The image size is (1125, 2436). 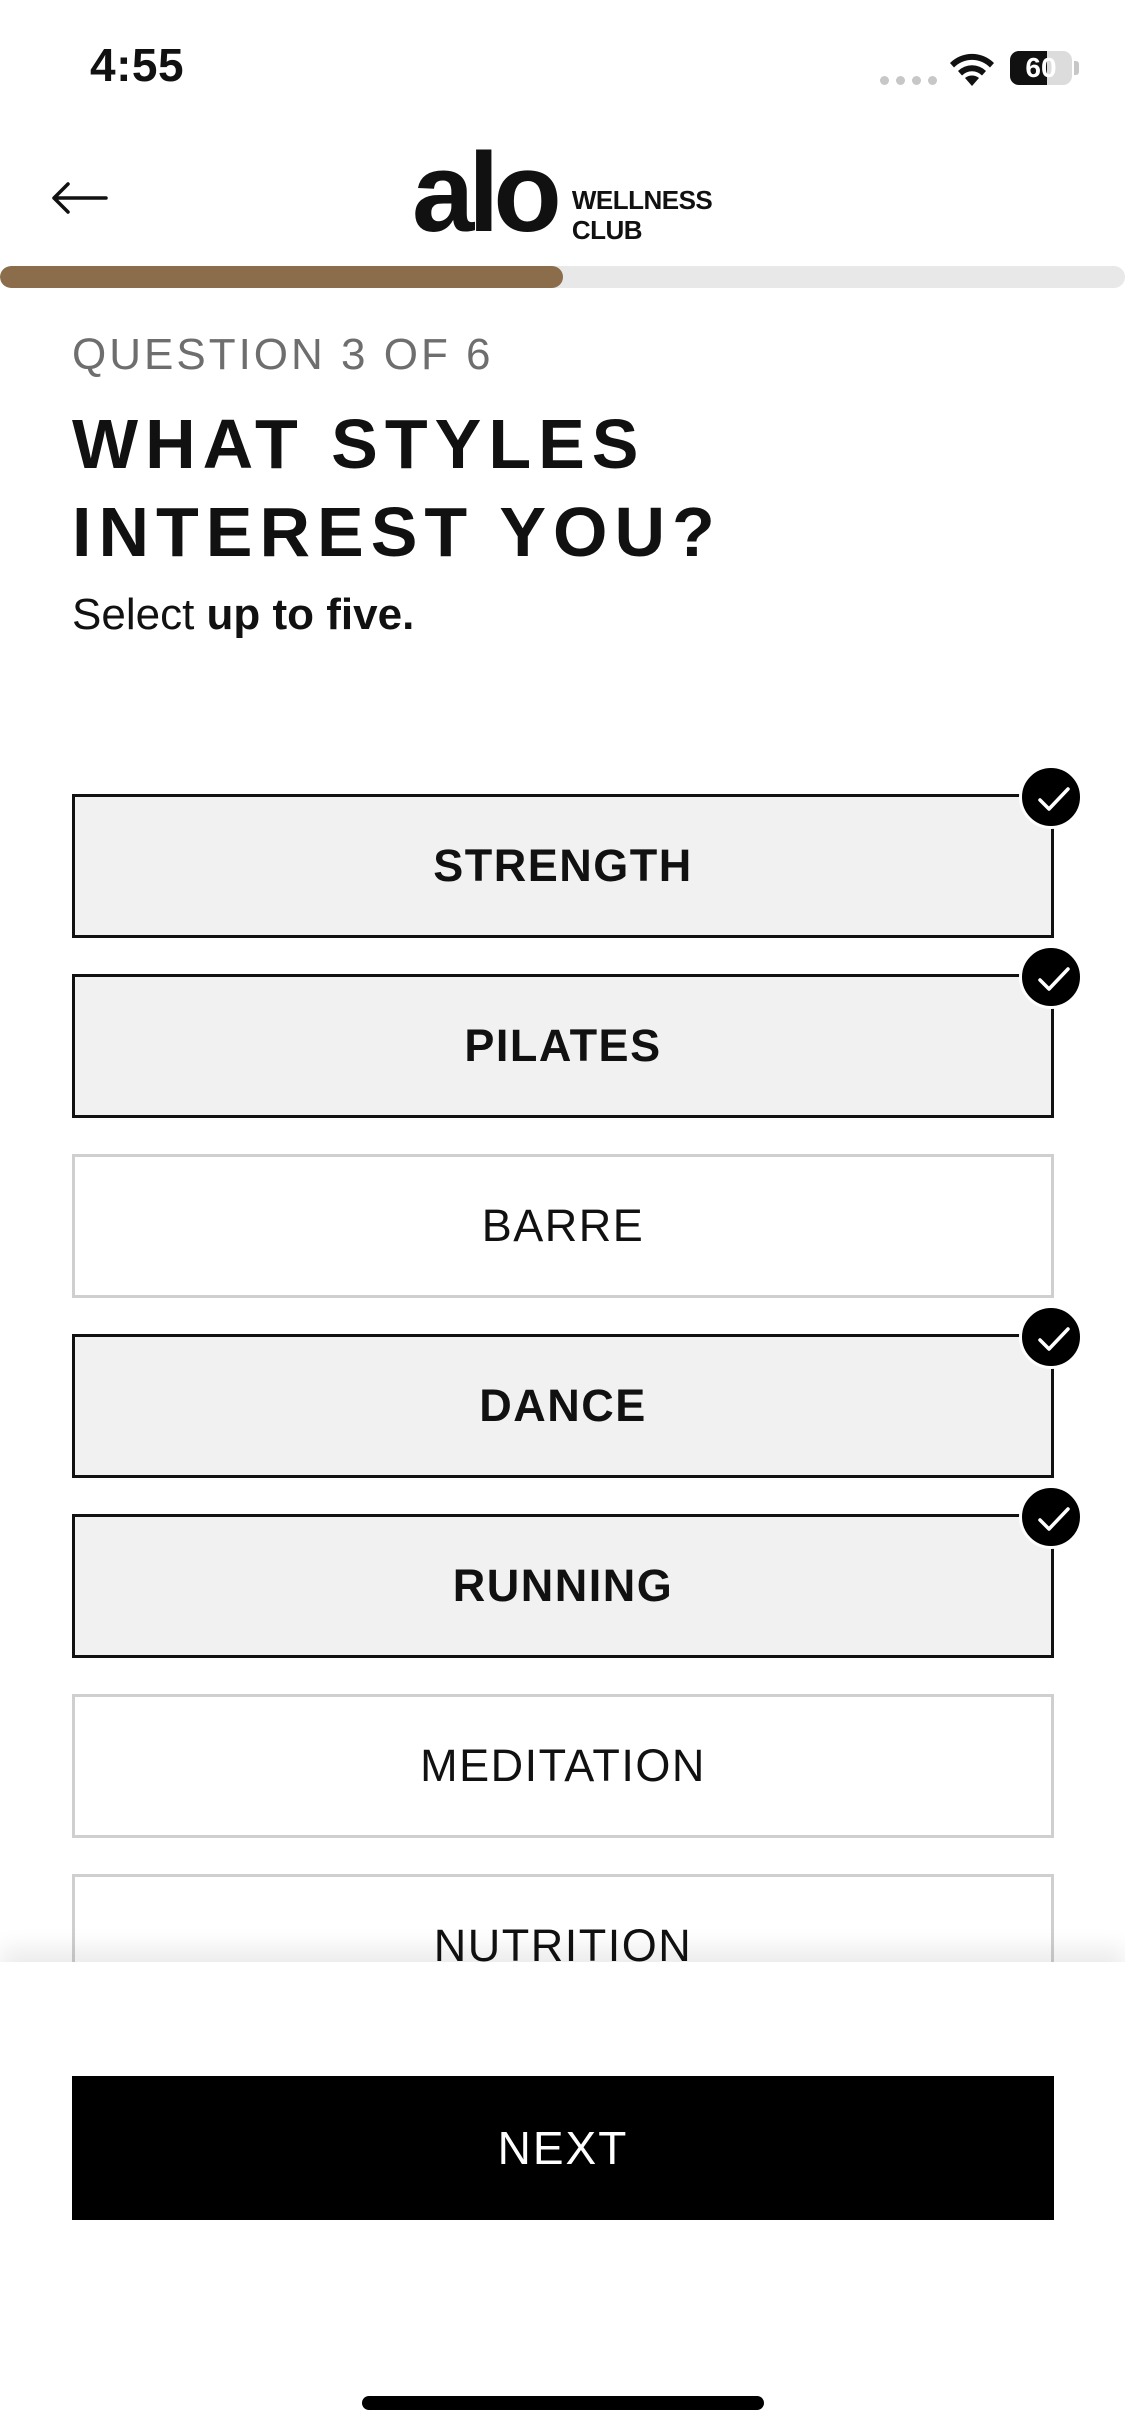 I want to click on header: alo WELLNESS CLUB, so click(x=562, y=198).